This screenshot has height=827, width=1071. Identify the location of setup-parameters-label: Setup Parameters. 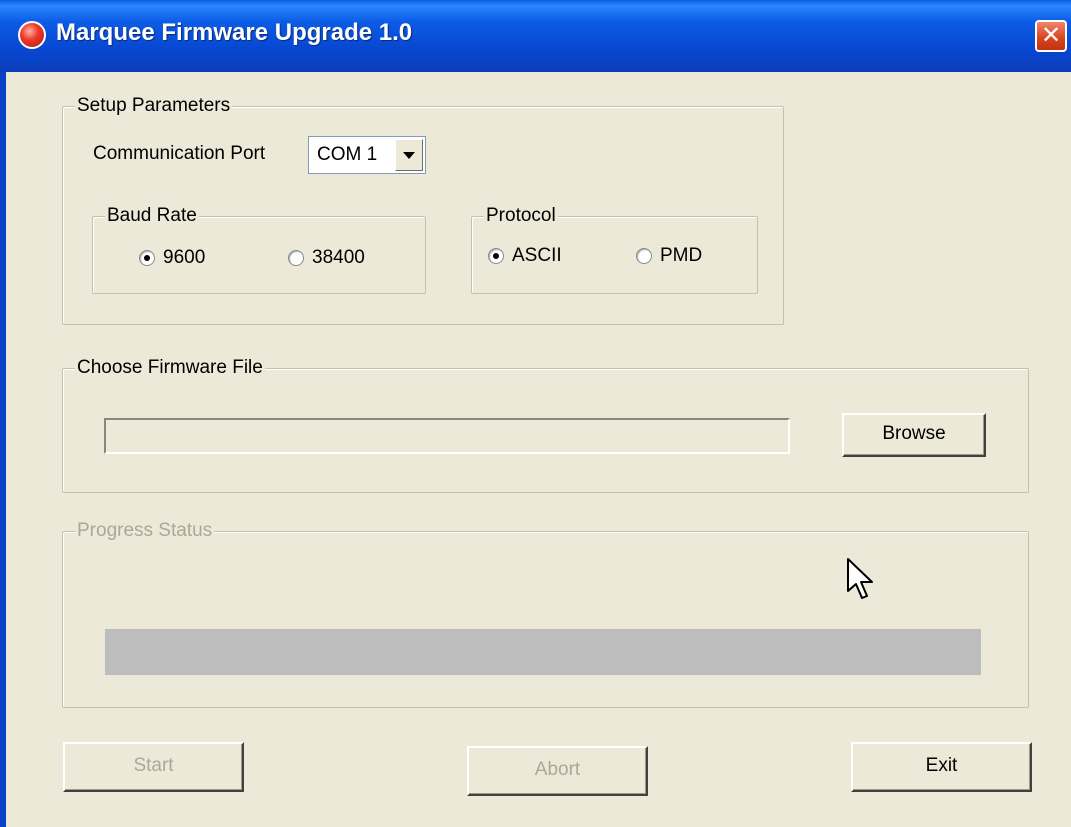
(154, 106).